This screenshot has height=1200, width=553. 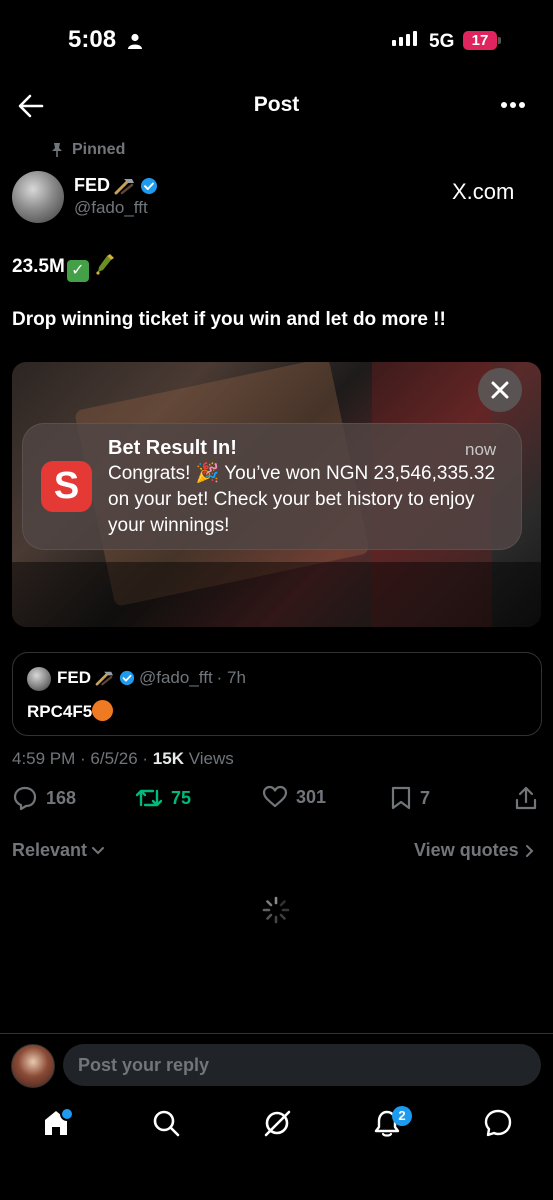 What do you see at coordinates (277, 1123) in the screenshot?
I see `grok-tab-icon` at bounding box center [277, 1123].